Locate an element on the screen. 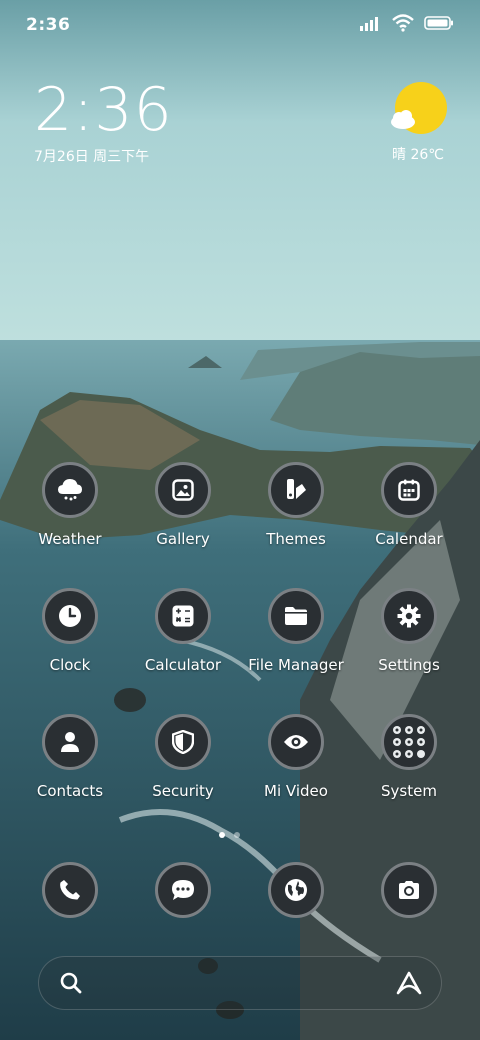 The height and width of the screenshot is (1040, 480). app-clock: Clock is located at coordinates (70, 631).